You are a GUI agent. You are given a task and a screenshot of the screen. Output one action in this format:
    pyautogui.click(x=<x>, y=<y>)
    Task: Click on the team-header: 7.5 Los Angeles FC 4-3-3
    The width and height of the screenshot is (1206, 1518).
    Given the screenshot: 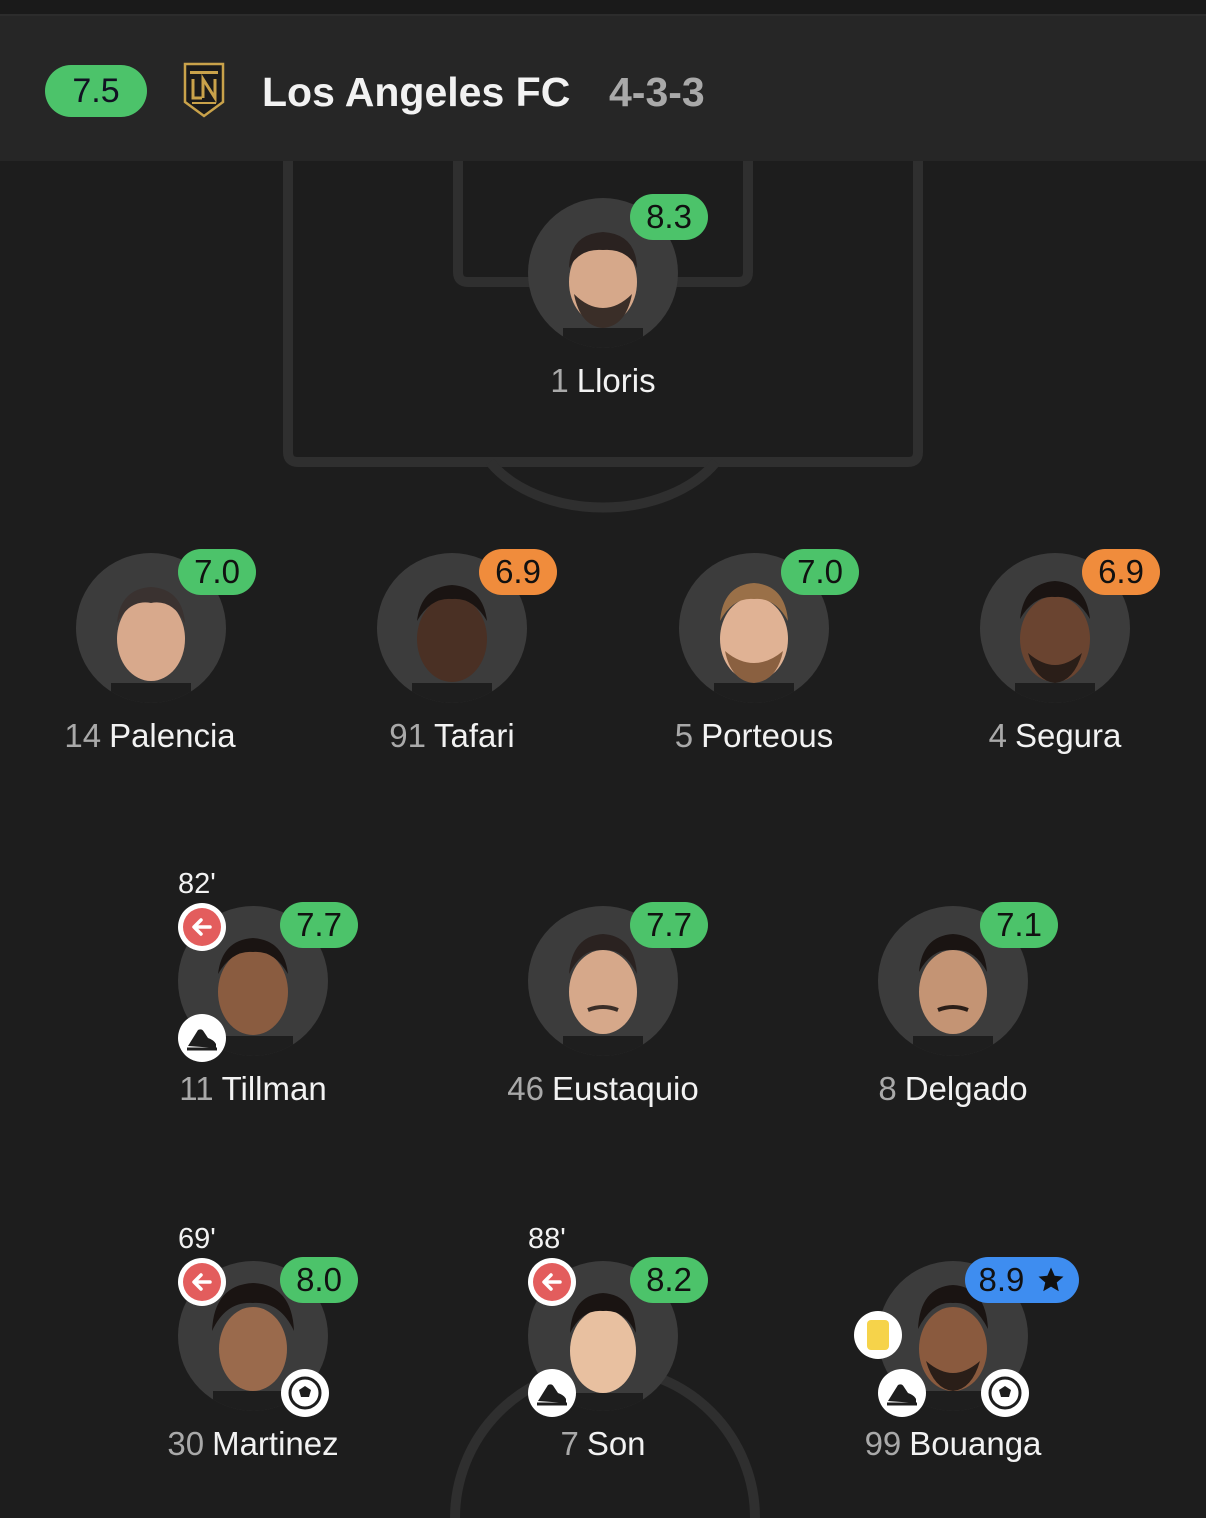 What is the action you would take?
    pyautogui.click(x=603, y=88)
    